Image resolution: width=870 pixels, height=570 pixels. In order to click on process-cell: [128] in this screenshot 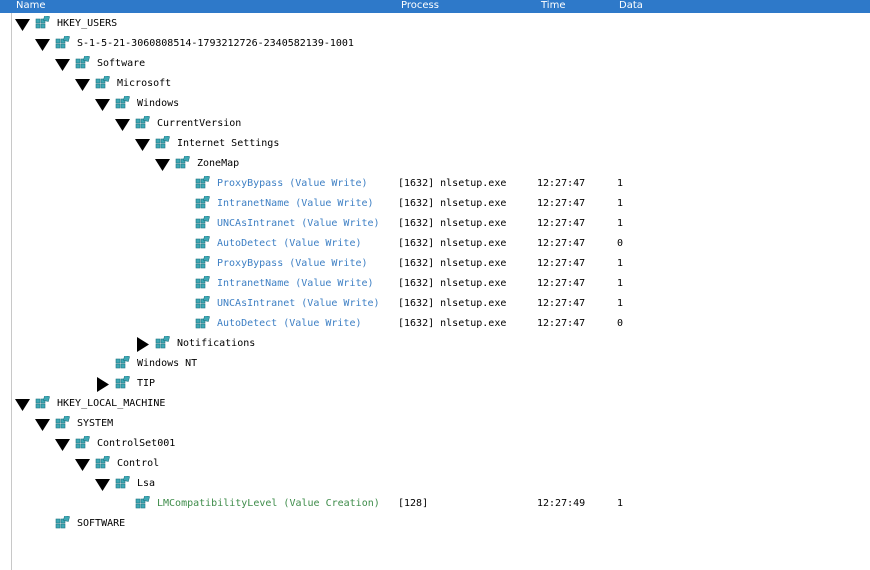, I will do `click(413, 503)`.